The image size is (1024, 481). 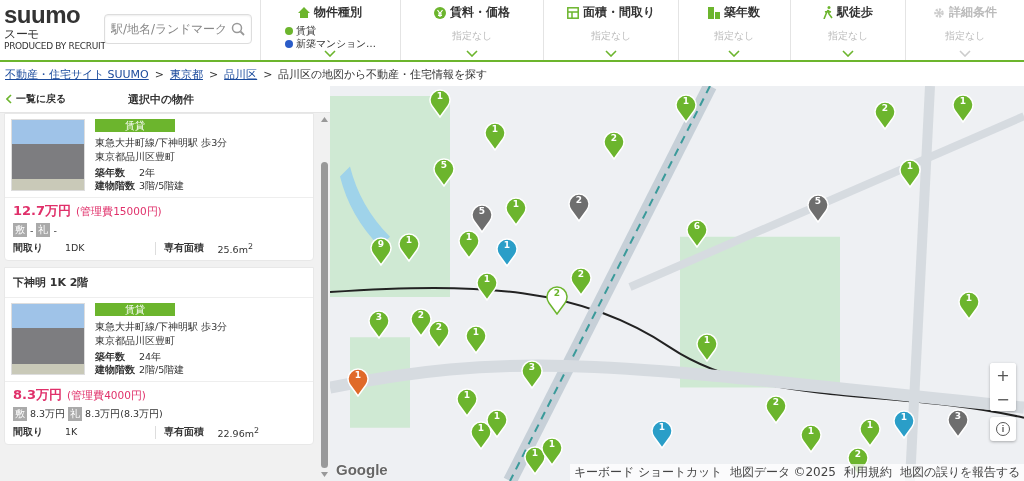 What do you see at coordinates (159, 356) in the screenshot?
I see `property-card: 下神明 1K 2階 賃貸 東急大井町線/下神明駅 歩3分 東京都品川区豊町 築年数 24年 建物階数 2階/5階建 8.3万円 (管理費4000円) 敷 8.3万円 礼 8.3万円(8.3万円) 間取り 1K 専有面積 22.96m$^{2}$` at bounding box center [159, 356].